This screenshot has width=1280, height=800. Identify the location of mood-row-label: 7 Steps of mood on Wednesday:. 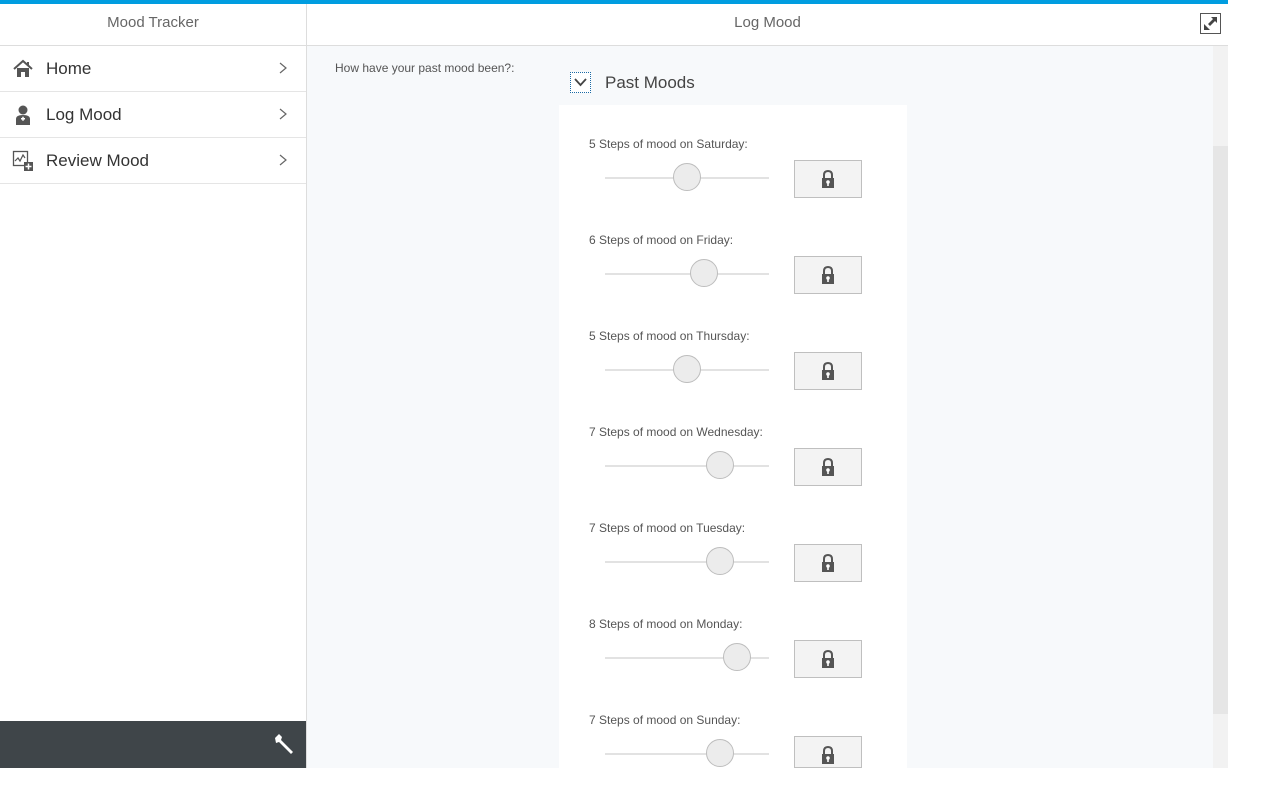
(676, 432).